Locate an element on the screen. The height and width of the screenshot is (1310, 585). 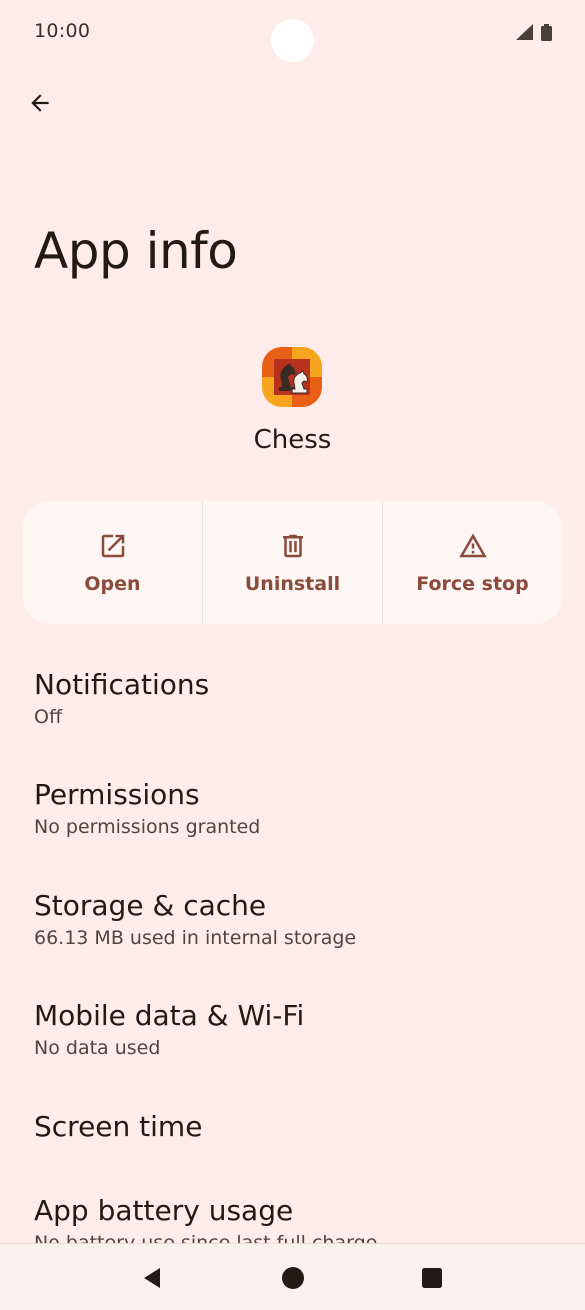
screen-time-item: Screen time is located at coordinates (292, 1126).